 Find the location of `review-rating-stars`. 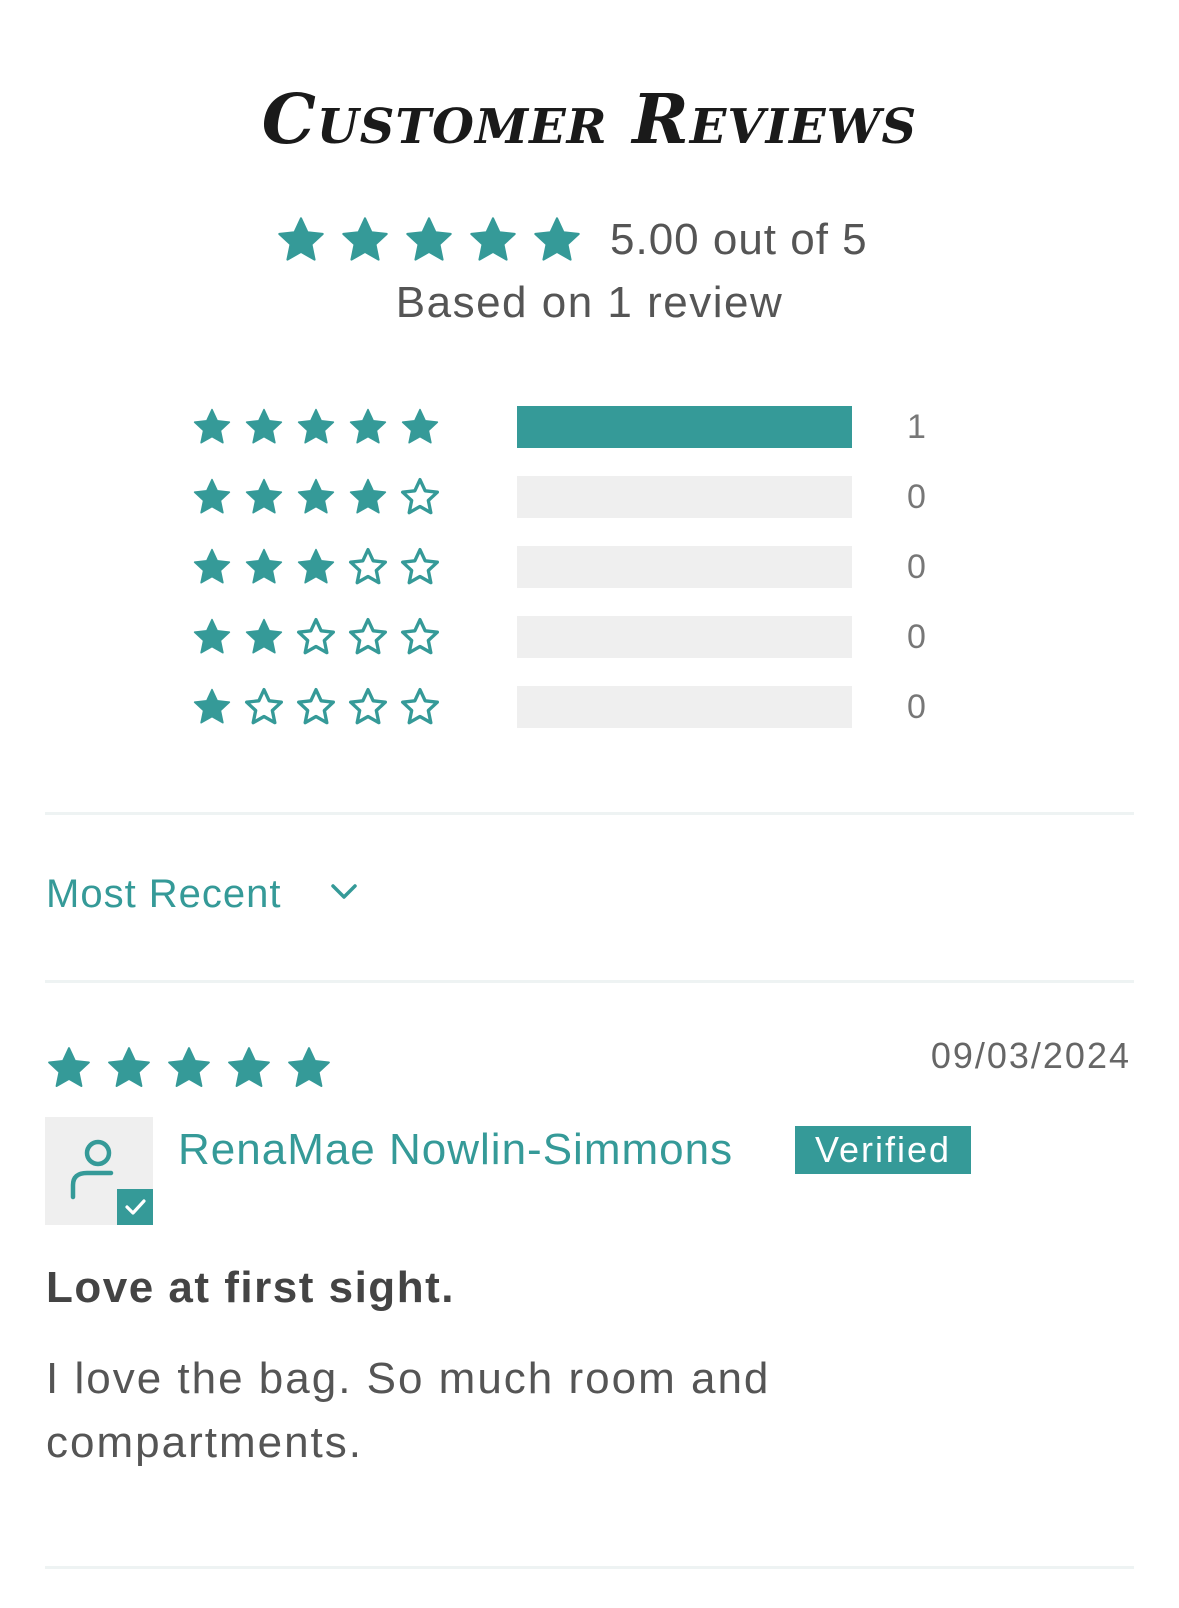

review-rating-stars is located at coordinates (189, 1068).